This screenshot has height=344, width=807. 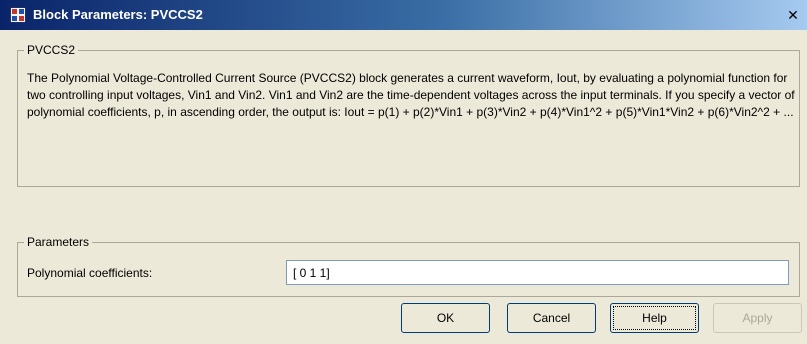 What do you see at coordinates (118, 14) in the screenshot?
I see `window-title: Block Parameters: PVCCS2` at bounding box center [118, 14].